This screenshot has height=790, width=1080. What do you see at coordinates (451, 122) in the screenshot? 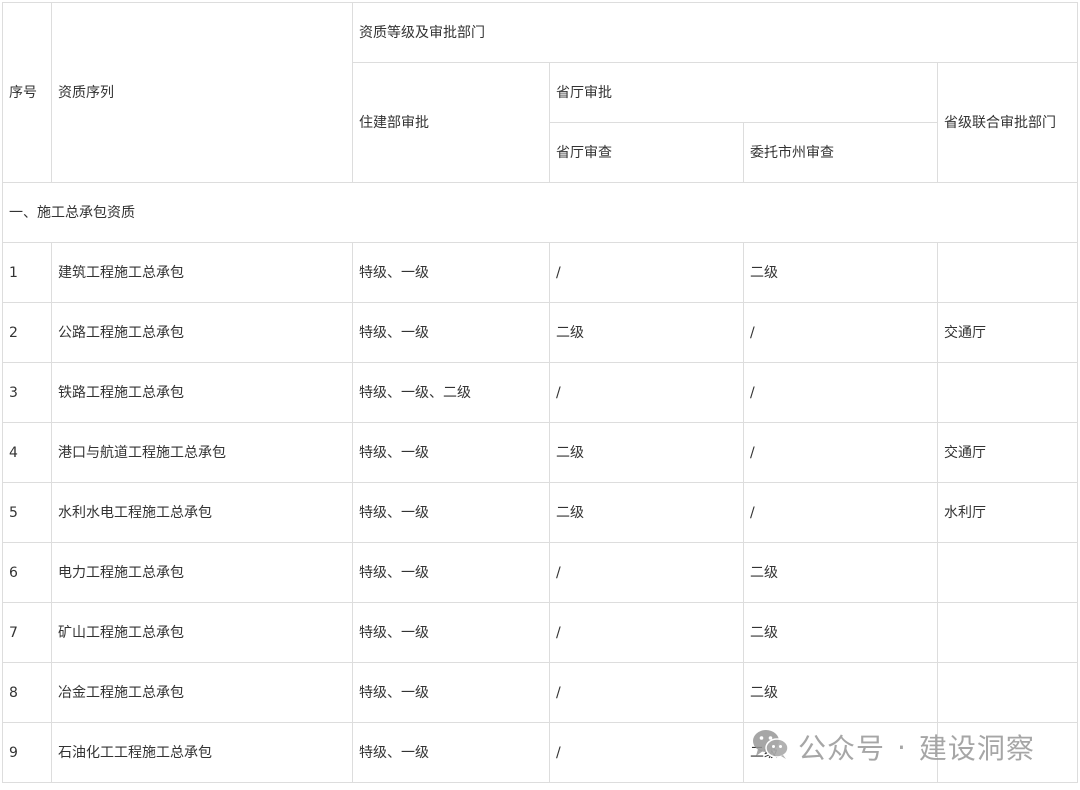
I see `header-moh: 住建部审批` at bounding box center [451, 122].